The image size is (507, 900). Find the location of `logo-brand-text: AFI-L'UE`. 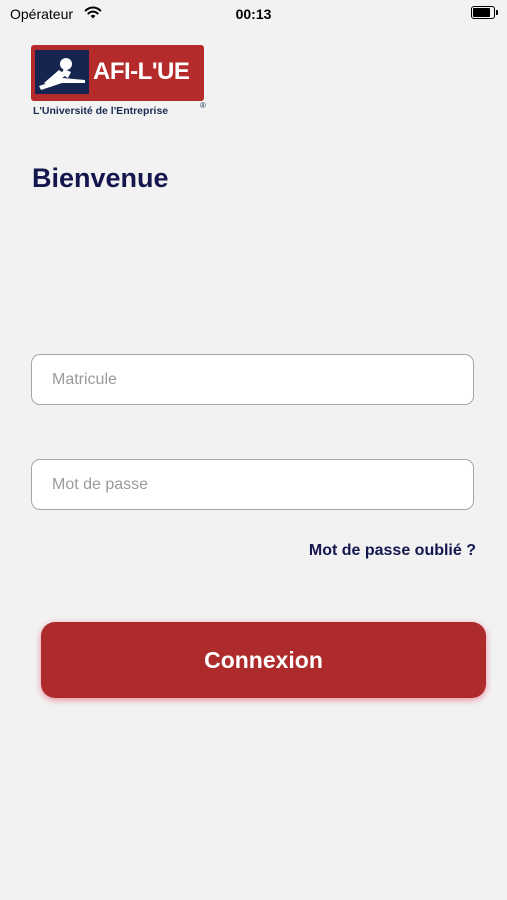

logo-brand-text: AFI-L'UE is located at coordinates (141, 71).